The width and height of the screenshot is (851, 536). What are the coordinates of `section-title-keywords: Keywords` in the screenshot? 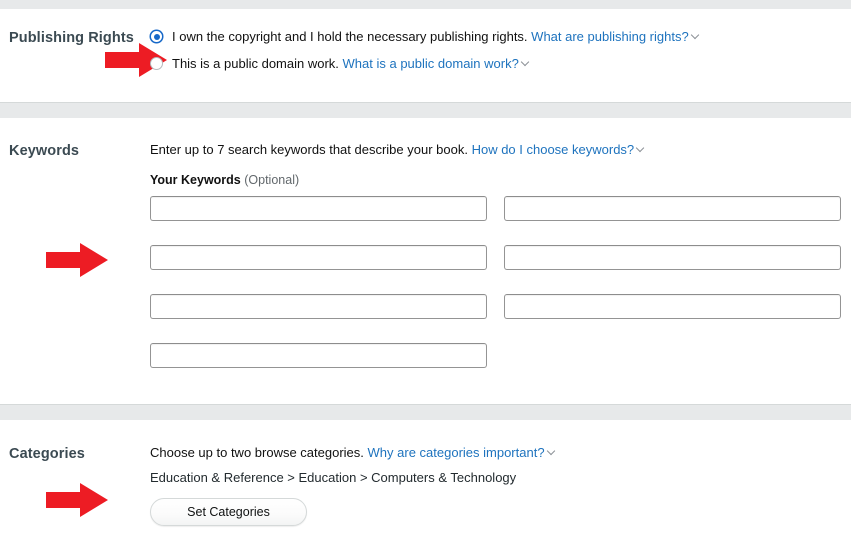 It's located at (44, 151).